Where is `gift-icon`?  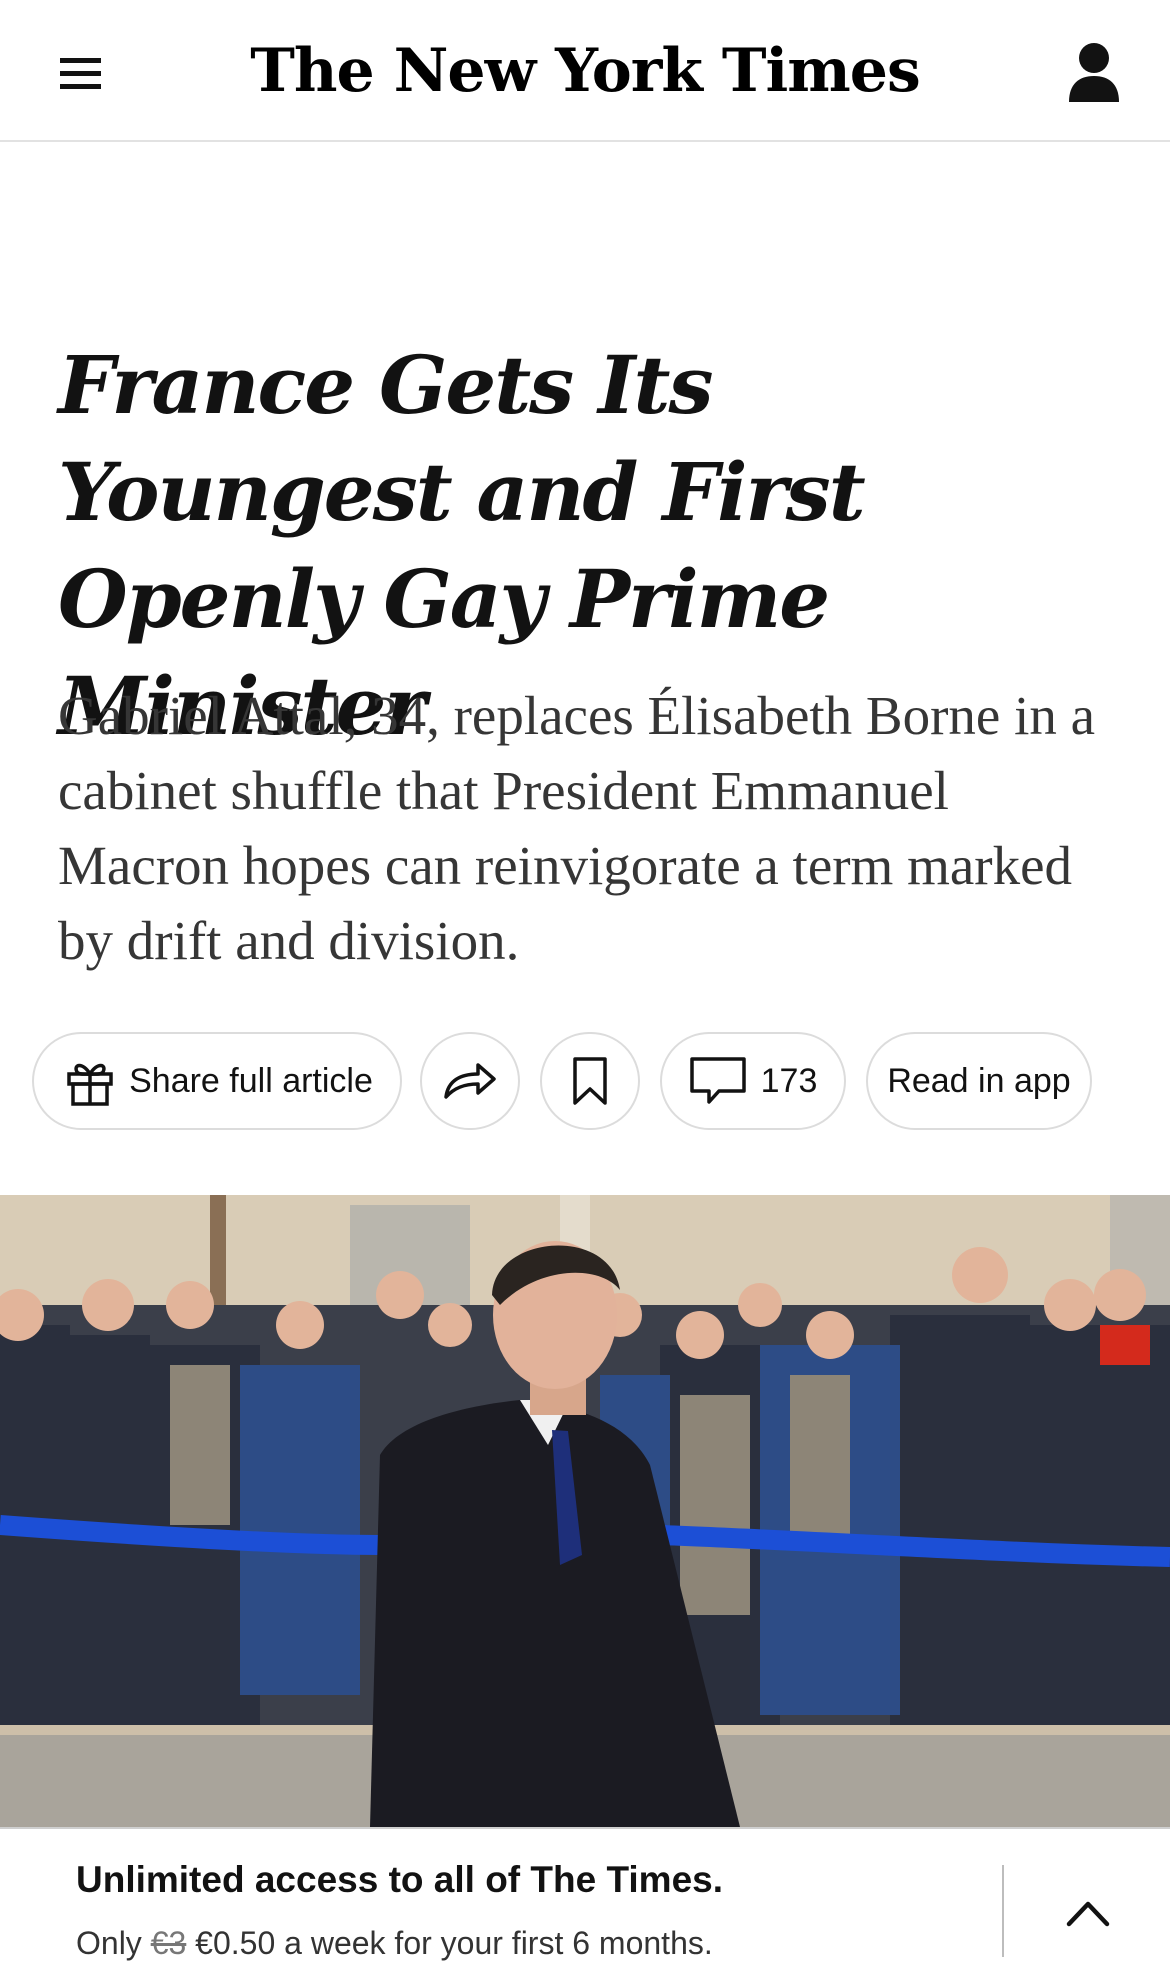 gift-icon is located at coordinates (90, 1084).